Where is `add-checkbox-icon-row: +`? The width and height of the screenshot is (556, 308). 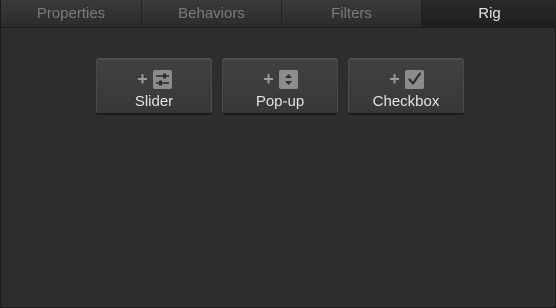
add-checkbox-icon-row: + is located at coordinates (406, 79).